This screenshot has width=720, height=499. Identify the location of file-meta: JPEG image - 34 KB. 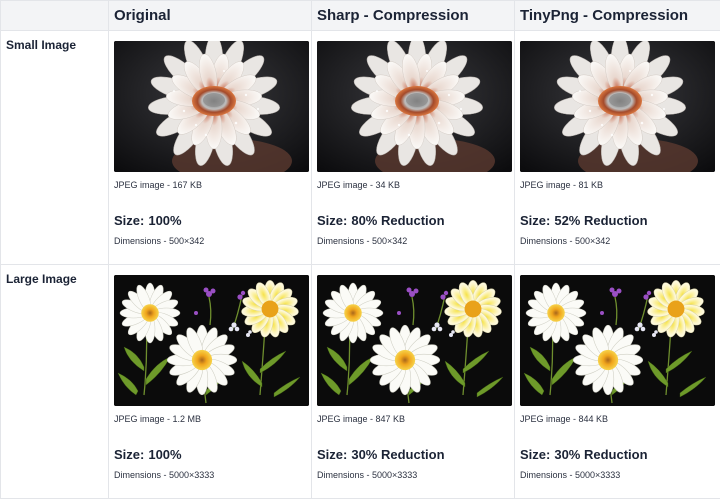
(415, 187).